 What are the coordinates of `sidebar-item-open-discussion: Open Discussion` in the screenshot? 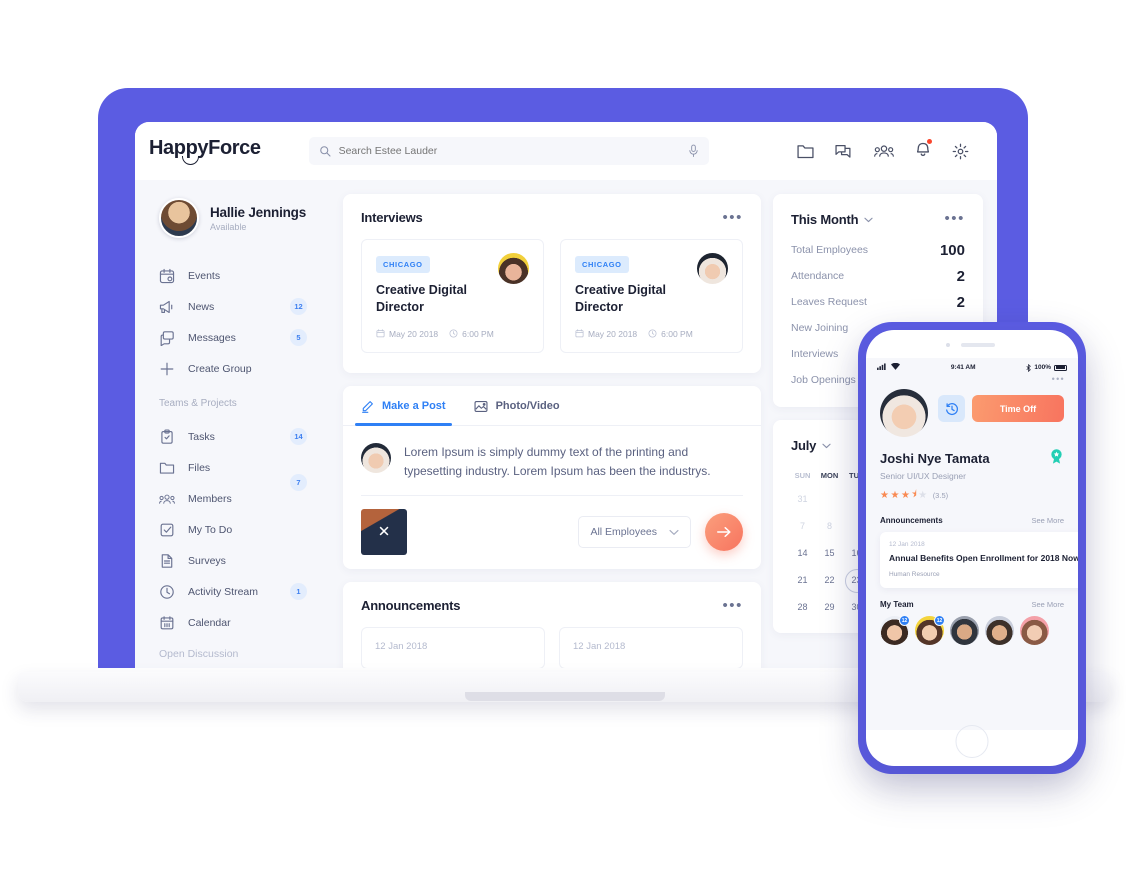 It's located at (245, 653).